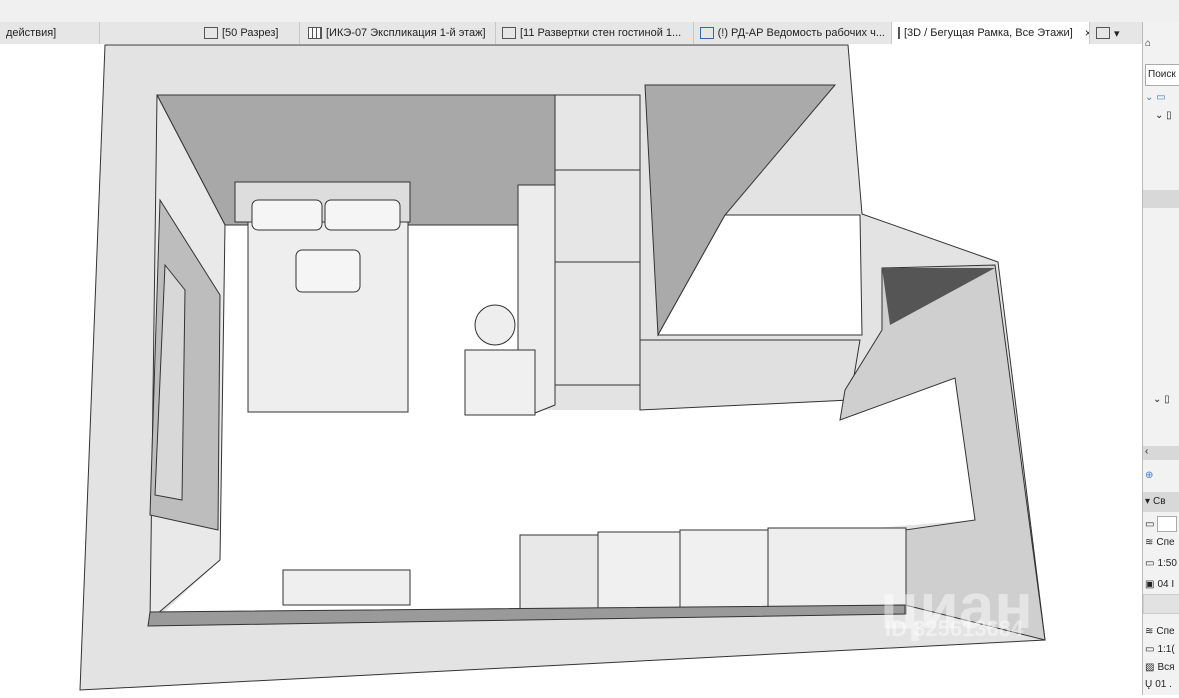 The image size is (1179, 698). I want to click on tab-label: [3D / Бегущая Рамка, Все Этажи], so click(988, 33).